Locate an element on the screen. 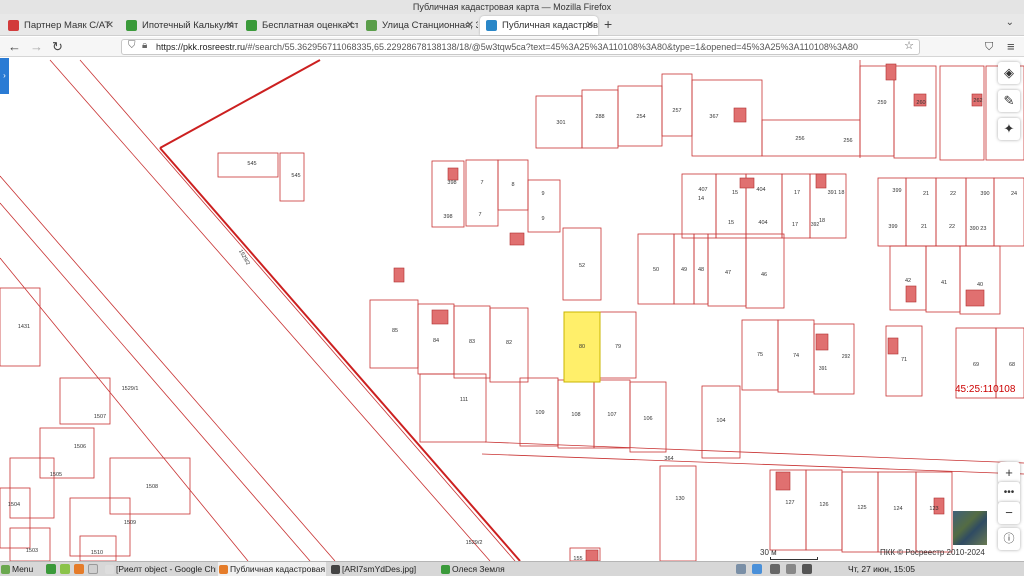 This screenshot has width=1024, height=576. tab-1: Партнер Маяк С/АТ ✕ is located at coordinates (60, 25).